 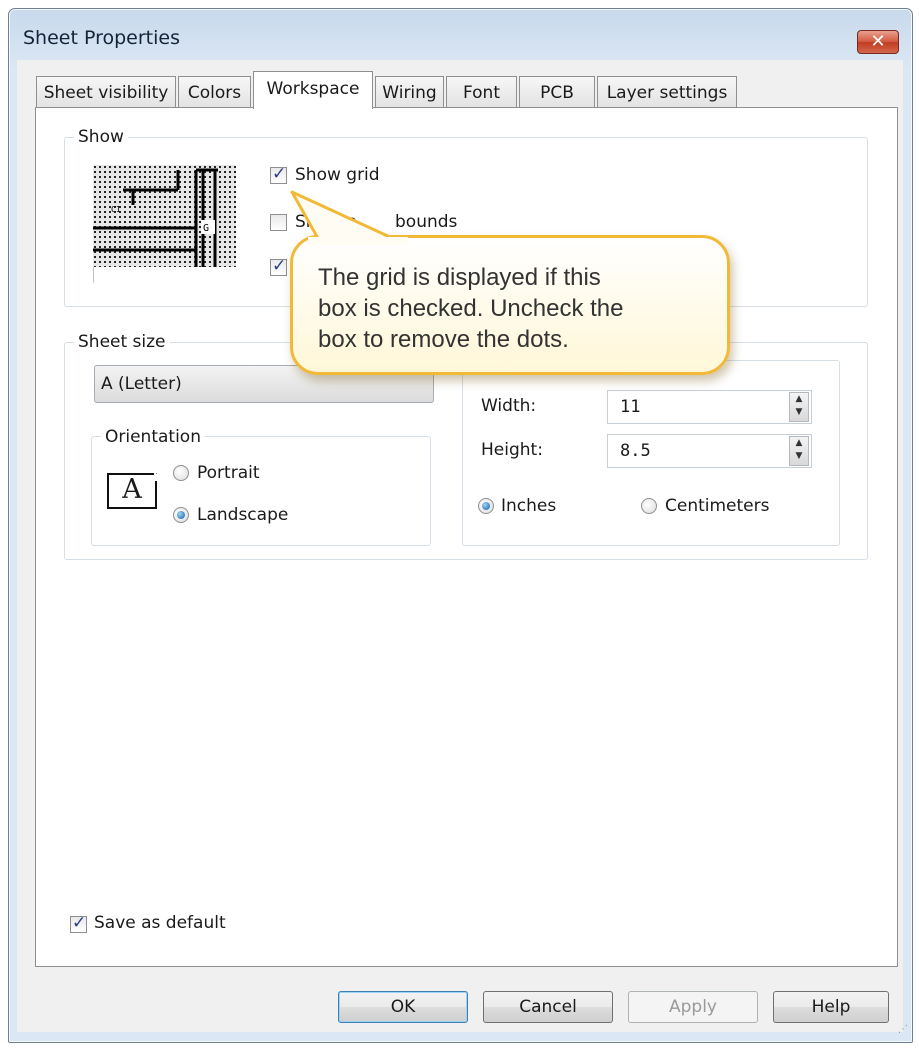 I want to click on ok-button: OK, so click(x=403, y=1007).